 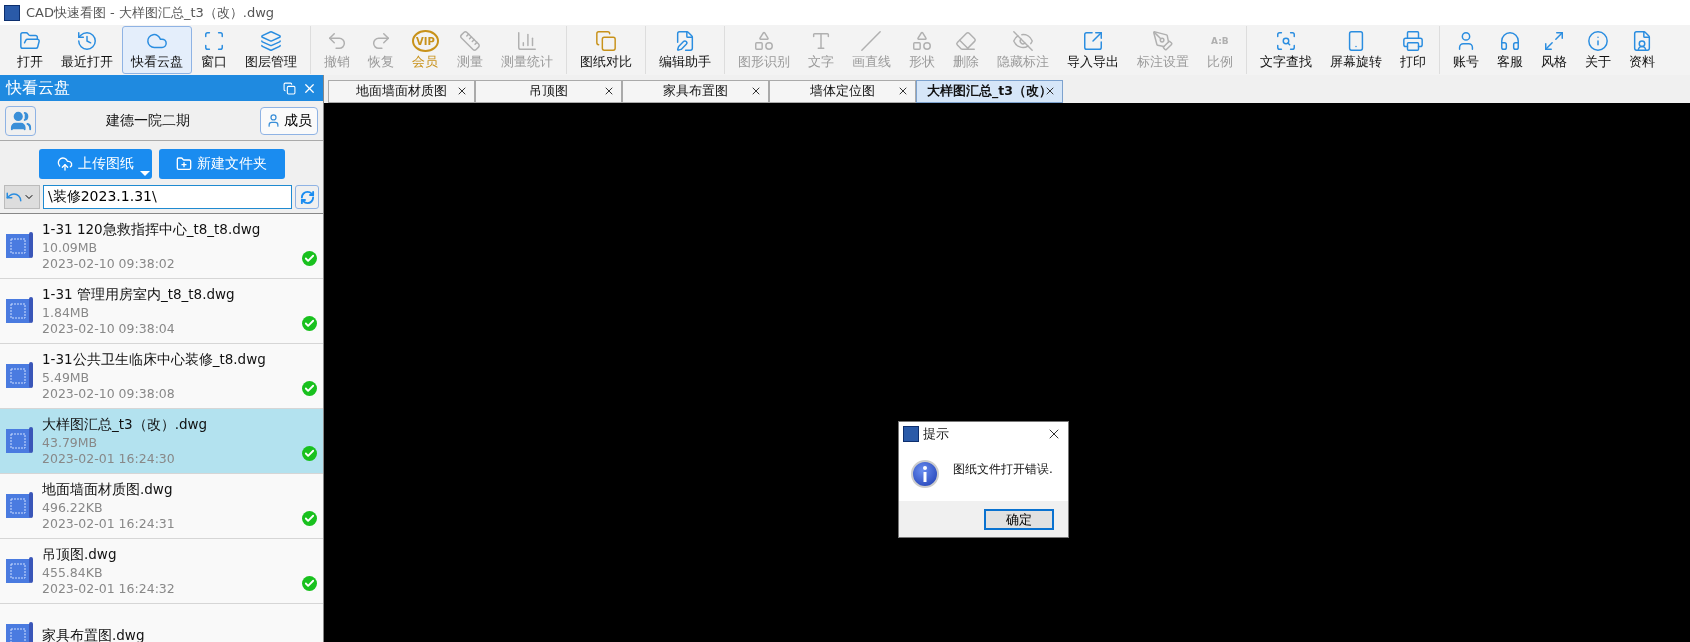 What do you see at coordinates (989, 91) in the screenshot?
I see `document-tab: 大样图汇总_t3（改）` at bounding box center [989, 91].